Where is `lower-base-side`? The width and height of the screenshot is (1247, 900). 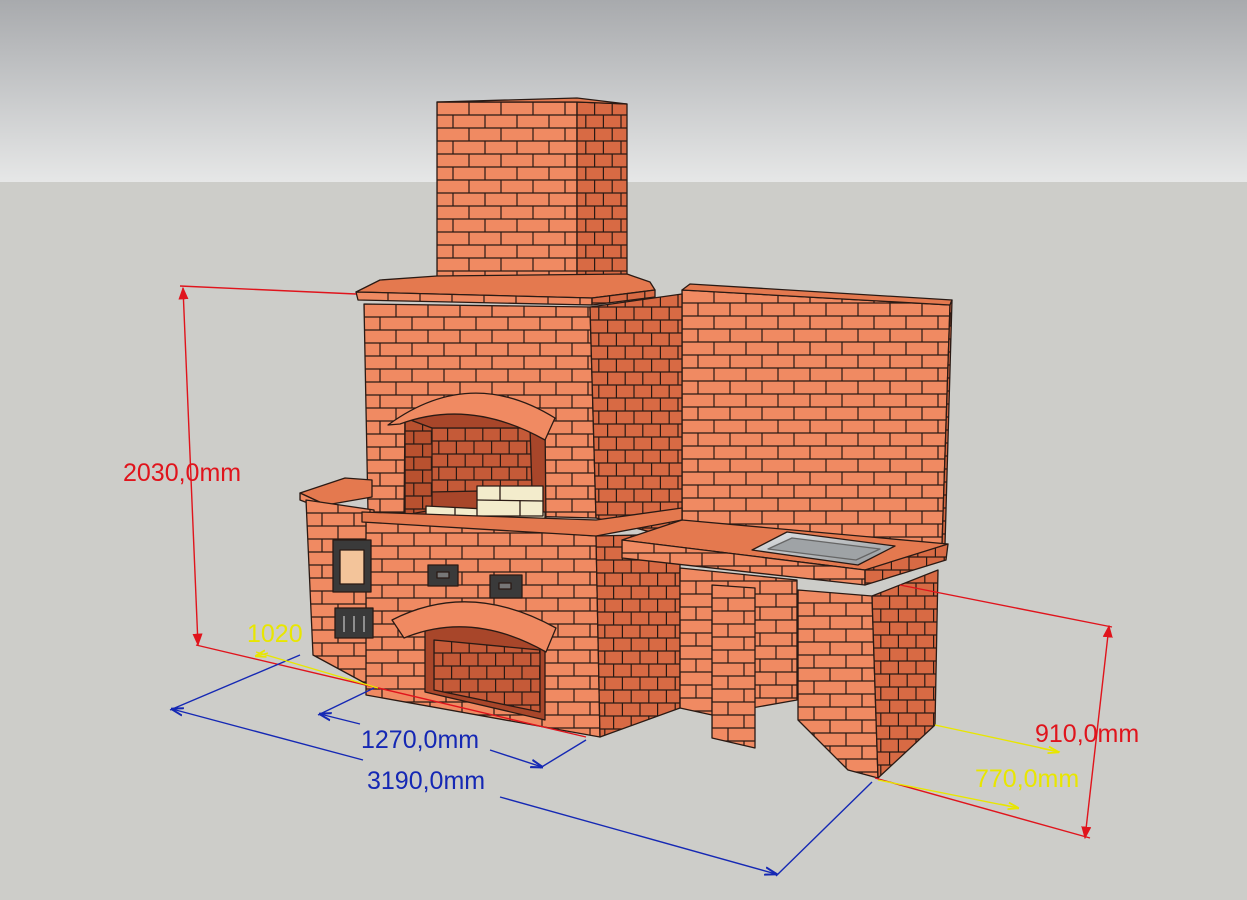
lower-base-side is located at coordinates (638, 635).